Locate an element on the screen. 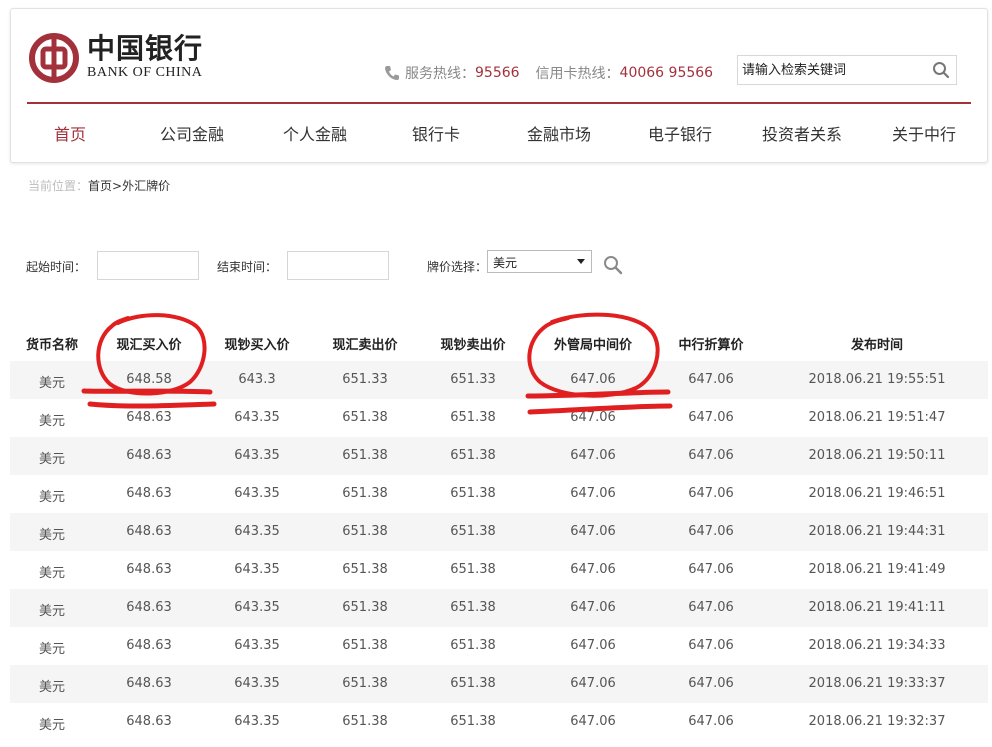  column-header: 现钞卖出价 is located at coordinates (473, 345).